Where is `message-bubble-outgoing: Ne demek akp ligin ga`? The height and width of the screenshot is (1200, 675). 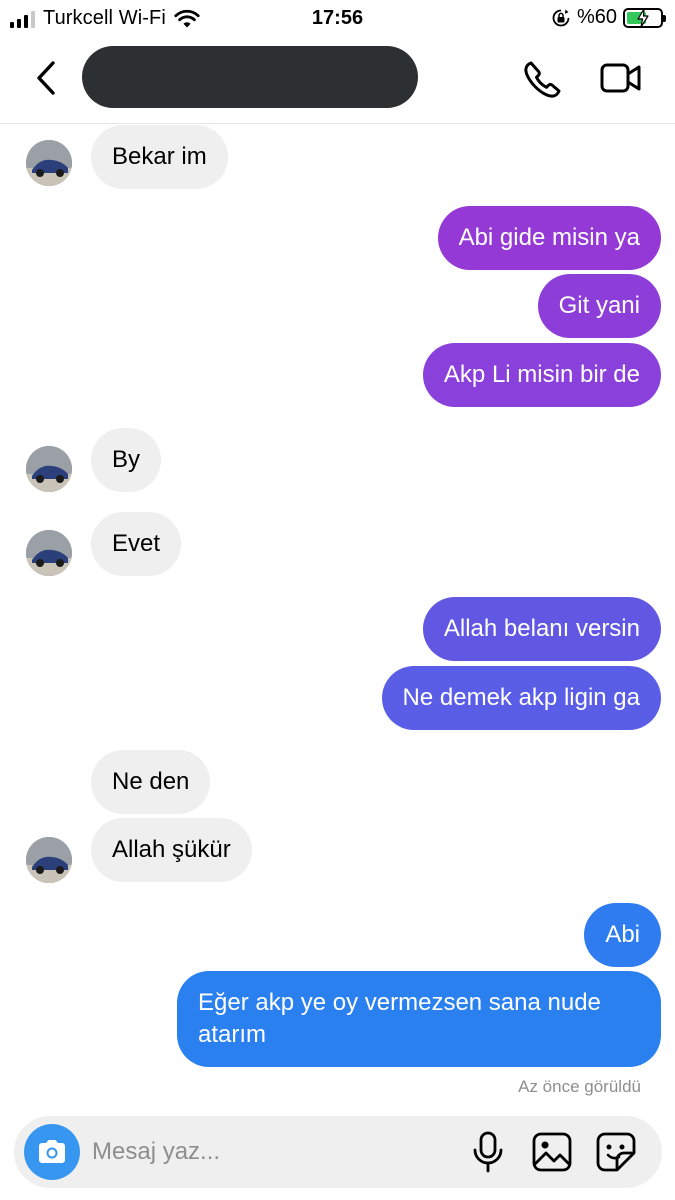
message-bubble-outgoing: Ne demek akp ligin ga is located at coordinates (521, 698).